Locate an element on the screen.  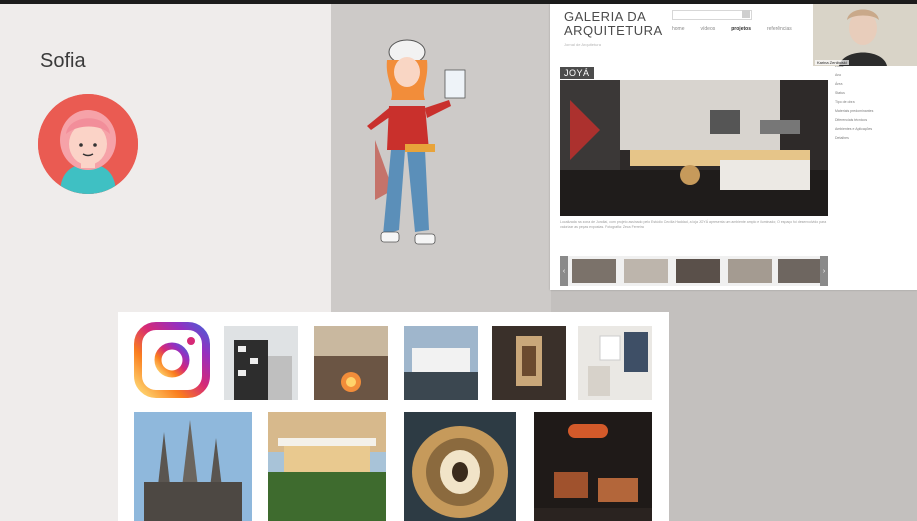
presenter-avatar is located at coordinates (88, 144).